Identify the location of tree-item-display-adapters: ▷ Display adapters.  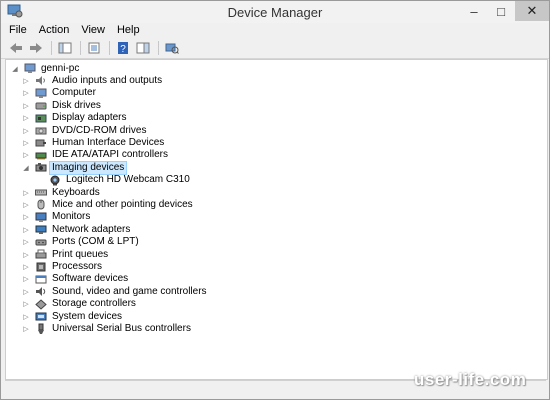
(74, 118).